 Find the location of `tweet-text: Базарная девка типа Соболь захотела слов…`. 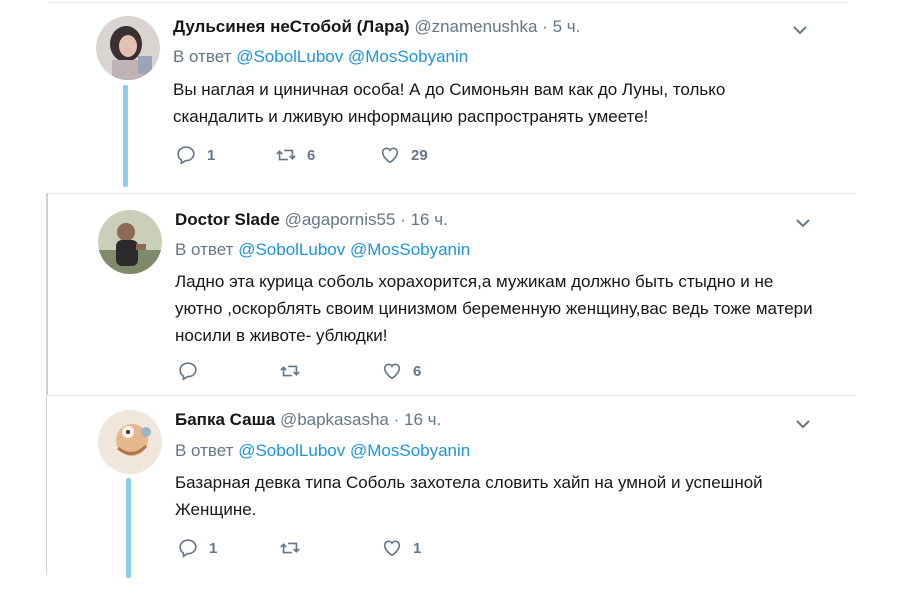

tweet-text: Базарная девка типа Соболь захотела слов… is located at coordinates (469, 496).